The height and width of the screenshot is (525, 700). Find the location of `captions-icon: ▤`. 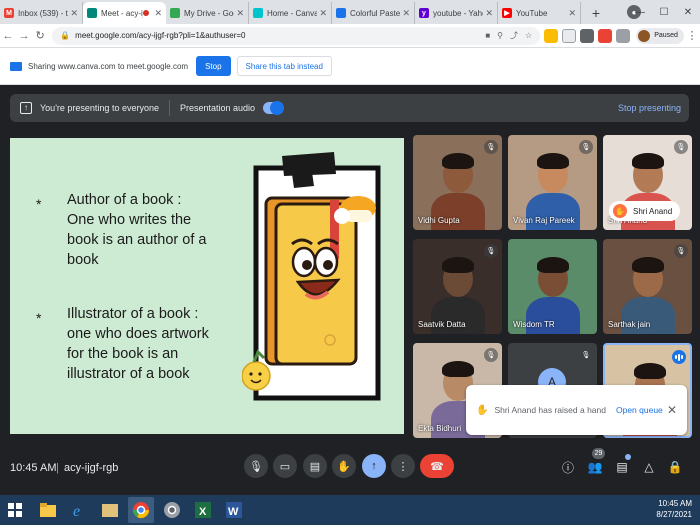

captions-icon: ▤ is located at coordinates (315, 466).